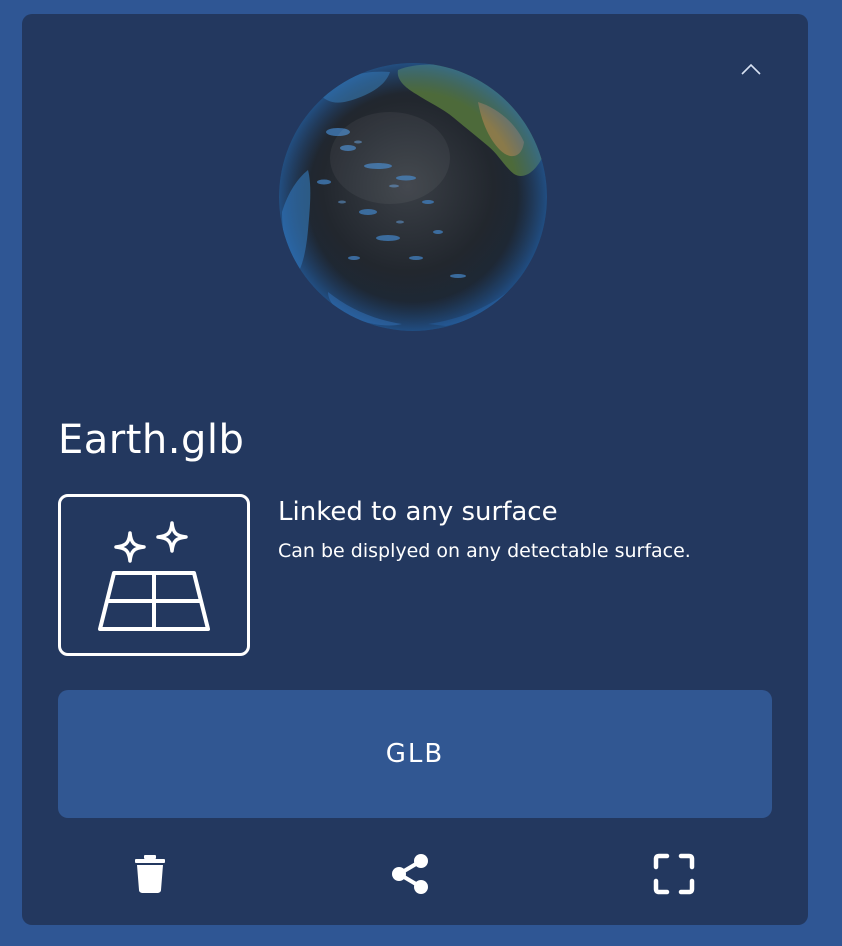  I want to click on trash-icon, so click(150, 874).